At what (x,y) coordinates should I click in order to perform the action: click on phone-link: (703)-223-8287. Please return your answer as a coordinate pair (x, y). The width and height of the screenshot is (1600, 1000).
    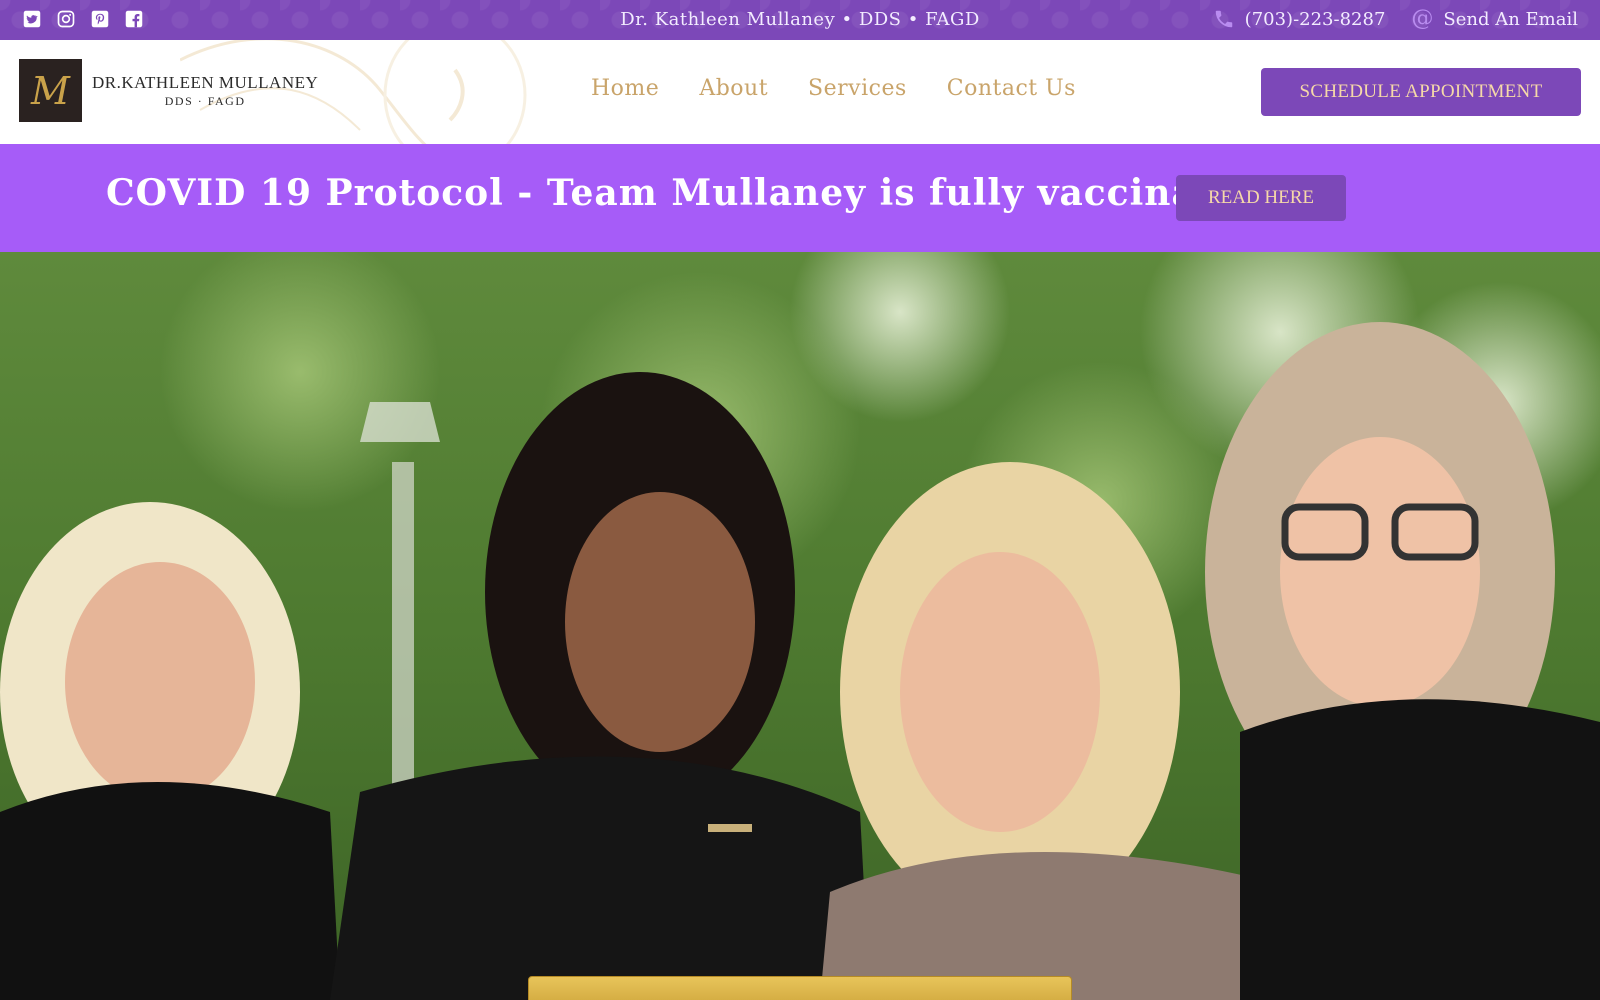
    Looking at the image, I should click on (1299, 19).